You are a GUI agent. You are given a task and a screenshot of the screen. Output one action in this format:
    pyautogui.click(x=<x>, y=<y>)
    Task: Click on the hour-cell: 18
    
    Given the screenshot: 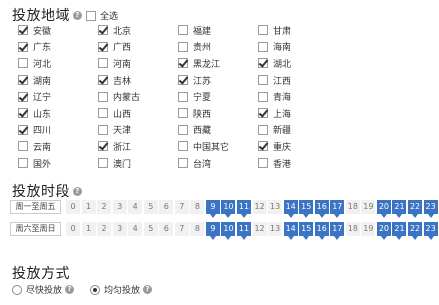 What is the action you would take?
    pyautogui.click(x=352, y=207)
    